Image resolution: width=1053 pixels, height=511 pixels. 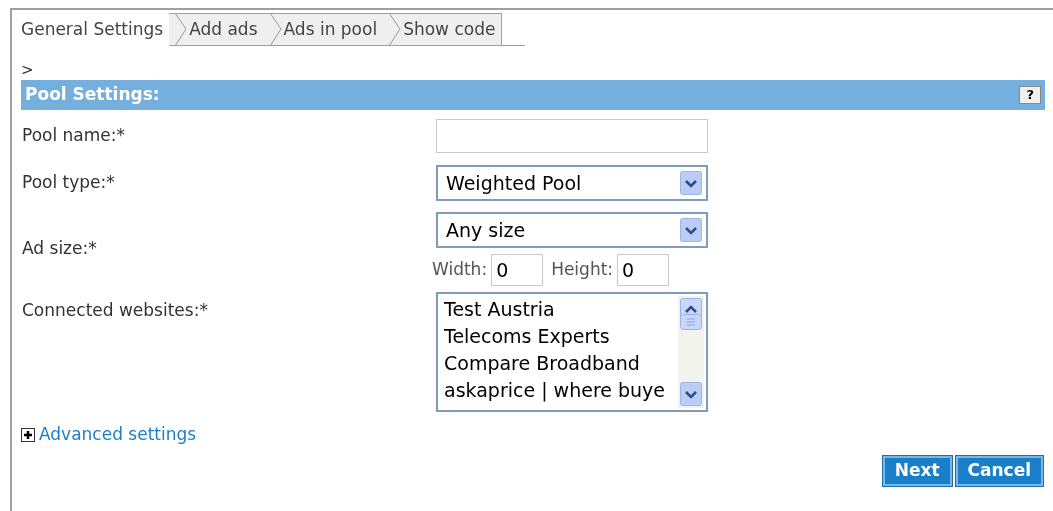 What do you see at coordinates (999, 470) in the screenshot?
I see `form-button: Cancel` at bounding box center [999, 470].